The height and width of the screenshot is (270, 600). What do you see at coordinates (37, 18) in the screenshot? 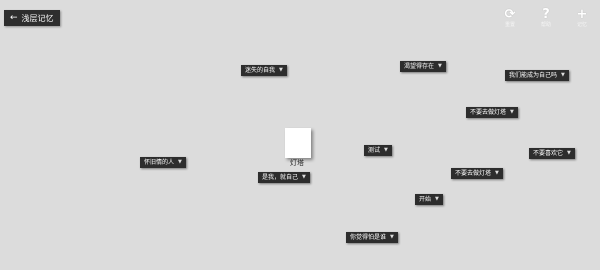
I see `page-title: 浅层记忆` at bounding box center [37, 18].